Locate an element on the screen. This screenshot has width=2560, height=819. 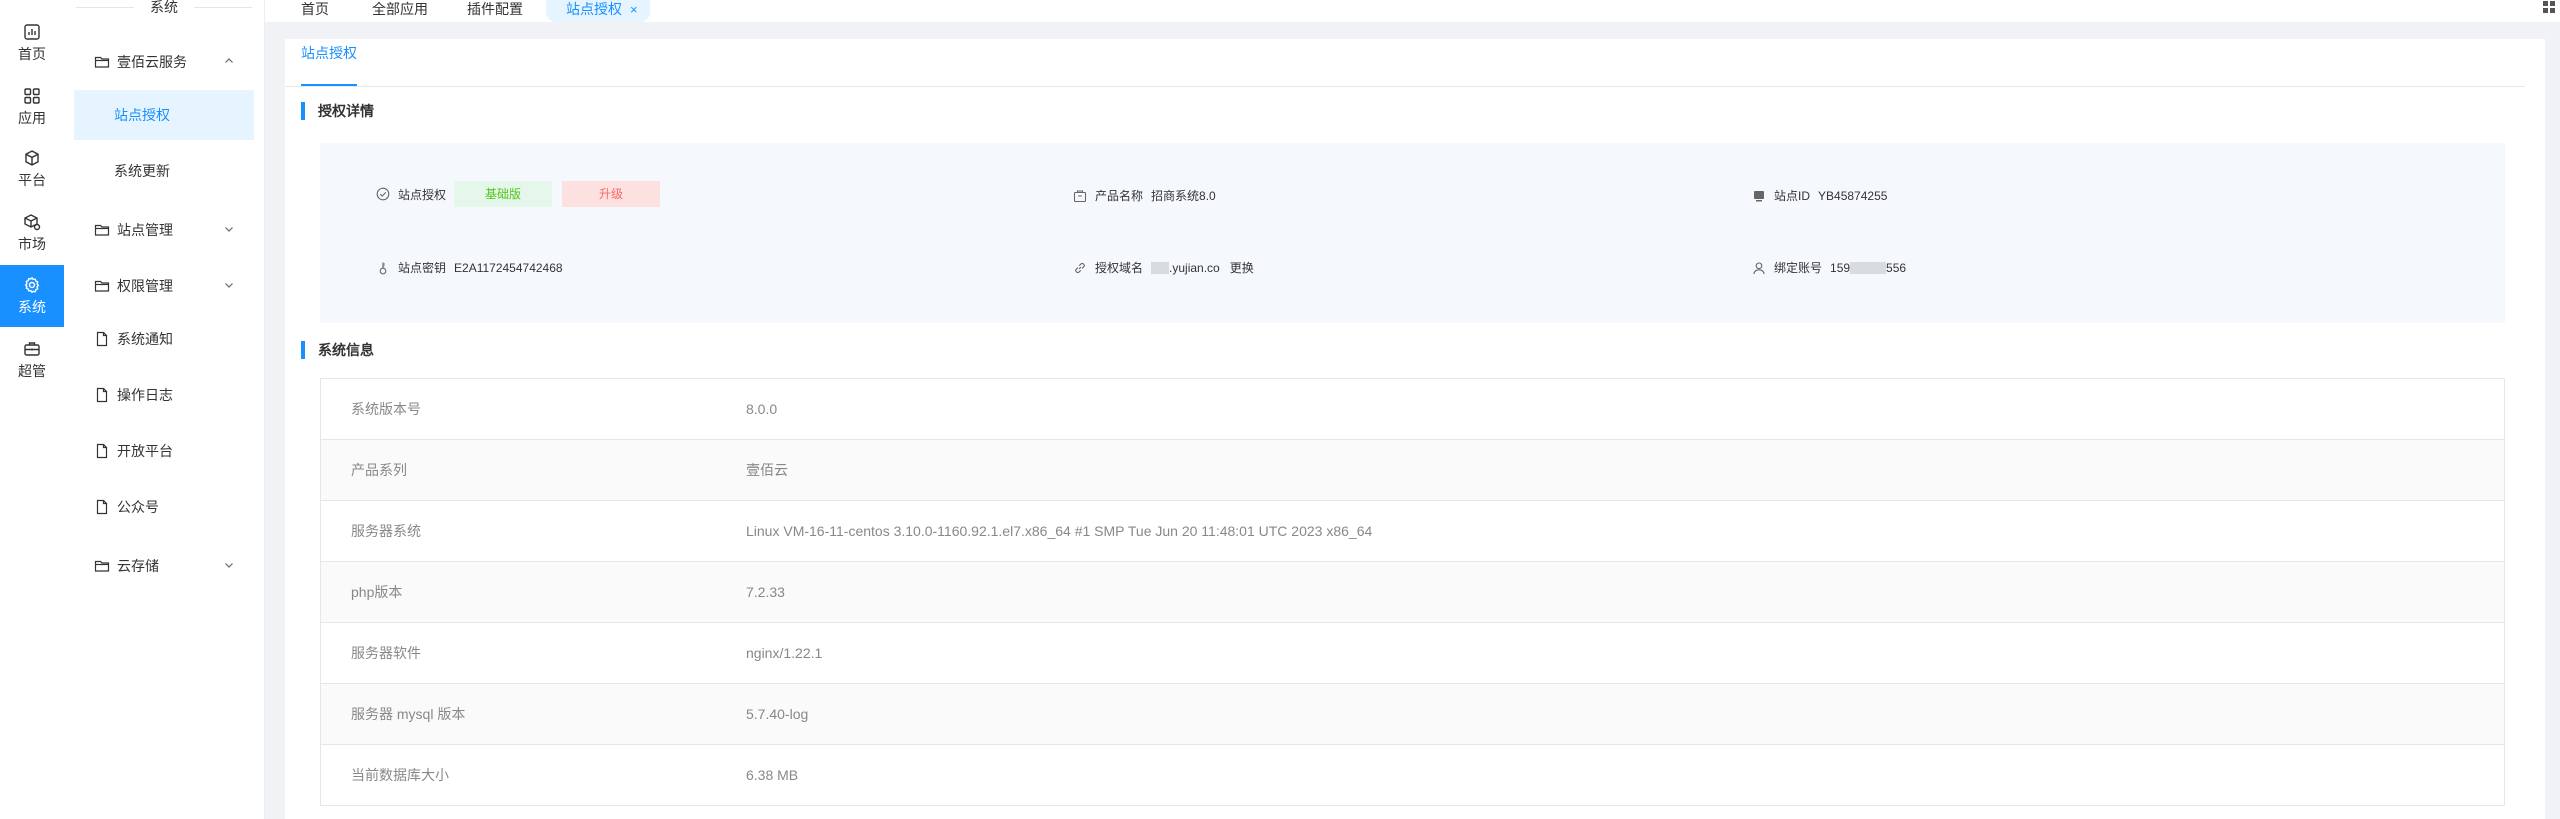
field-domain: 授权域名 .yujian.co 更换 is located at coordinates (1163, 267).